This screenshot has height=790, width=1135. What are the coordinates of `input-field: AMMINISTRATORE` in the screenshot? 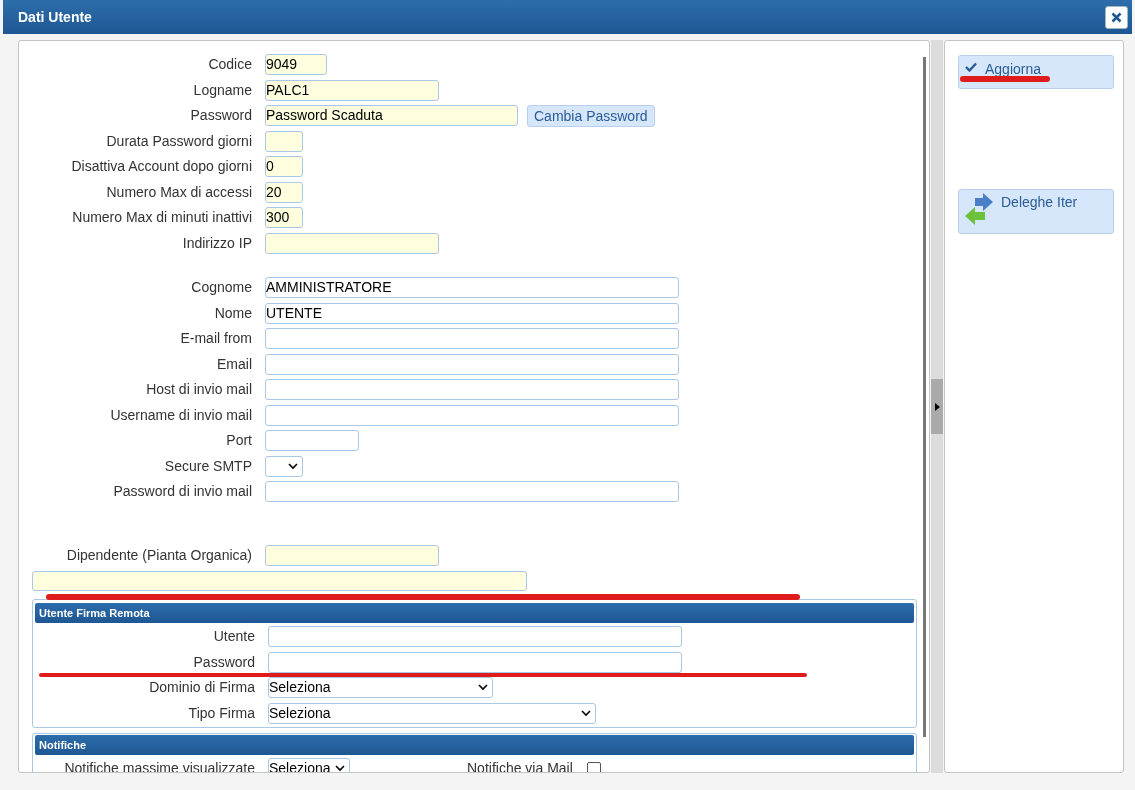 It's located at (472, 288).